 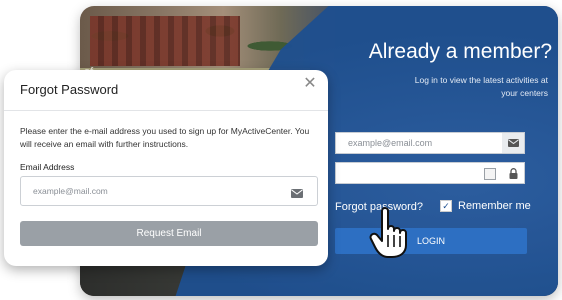 What do you see at coordinates (169, 191) in the screenshot?
I see `email-field: example@mail.com` at bounding box center [169, 191].